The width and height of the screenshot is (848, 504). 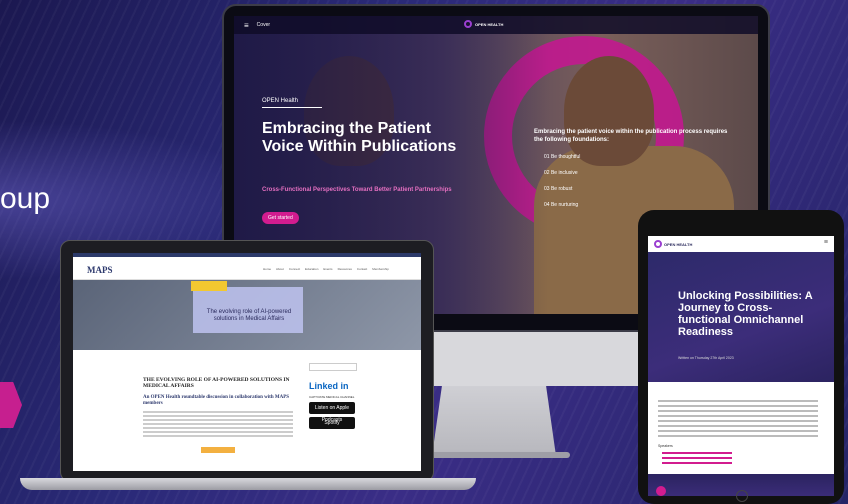 I want to click on chat-icon, so click(x=661, y=491).